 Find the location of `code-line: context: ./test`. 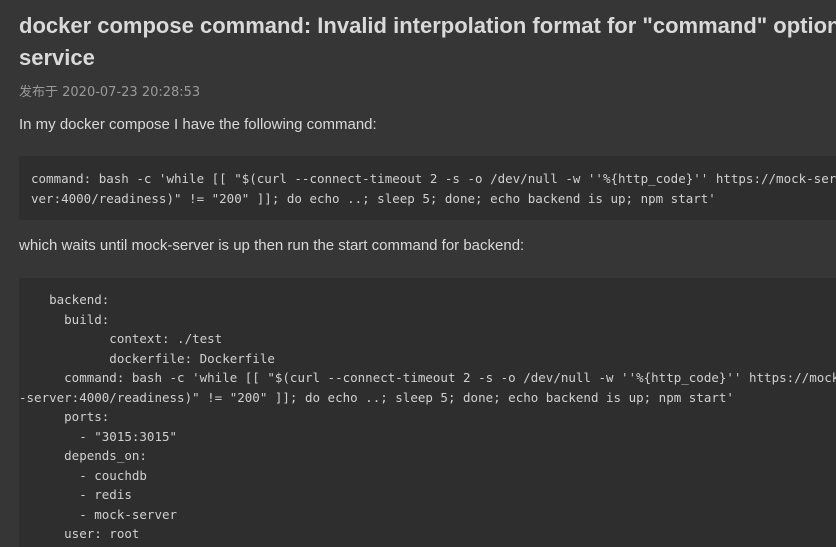

code-line: context: ./test is located at coordinates (121, 338).